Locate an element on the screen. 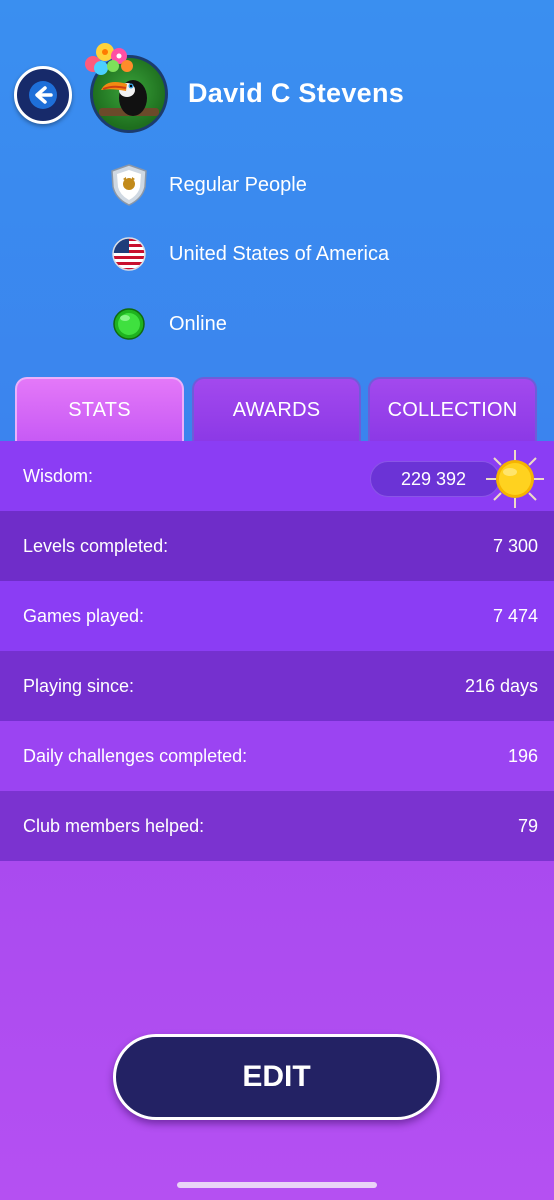 Image resolution: width=554 pixels, height=1200 pixels. avatar is located at coordinates (126, 88).